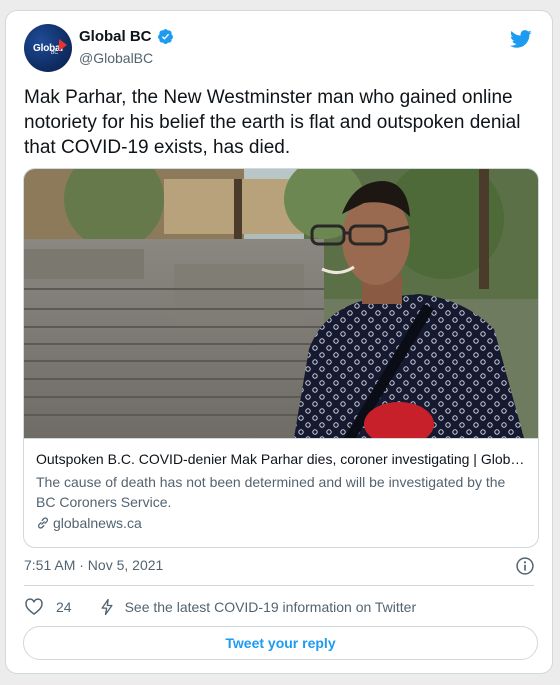  I want to click on link-chain-icon, so click(43, 523).